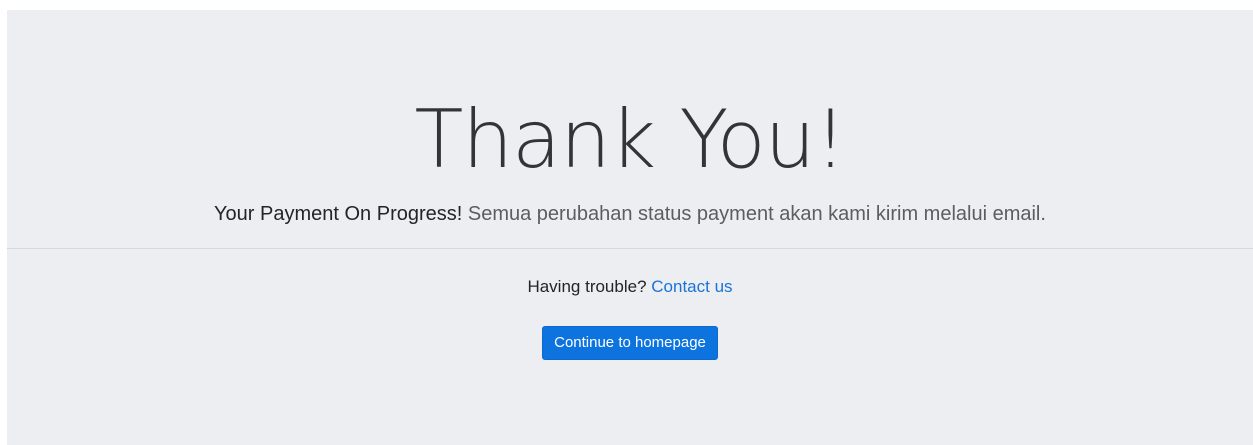 Image resolution: width=1253 pixels, height=445 pixels. I want to click on trouble-label: Having trouble?, so click(589, 286).